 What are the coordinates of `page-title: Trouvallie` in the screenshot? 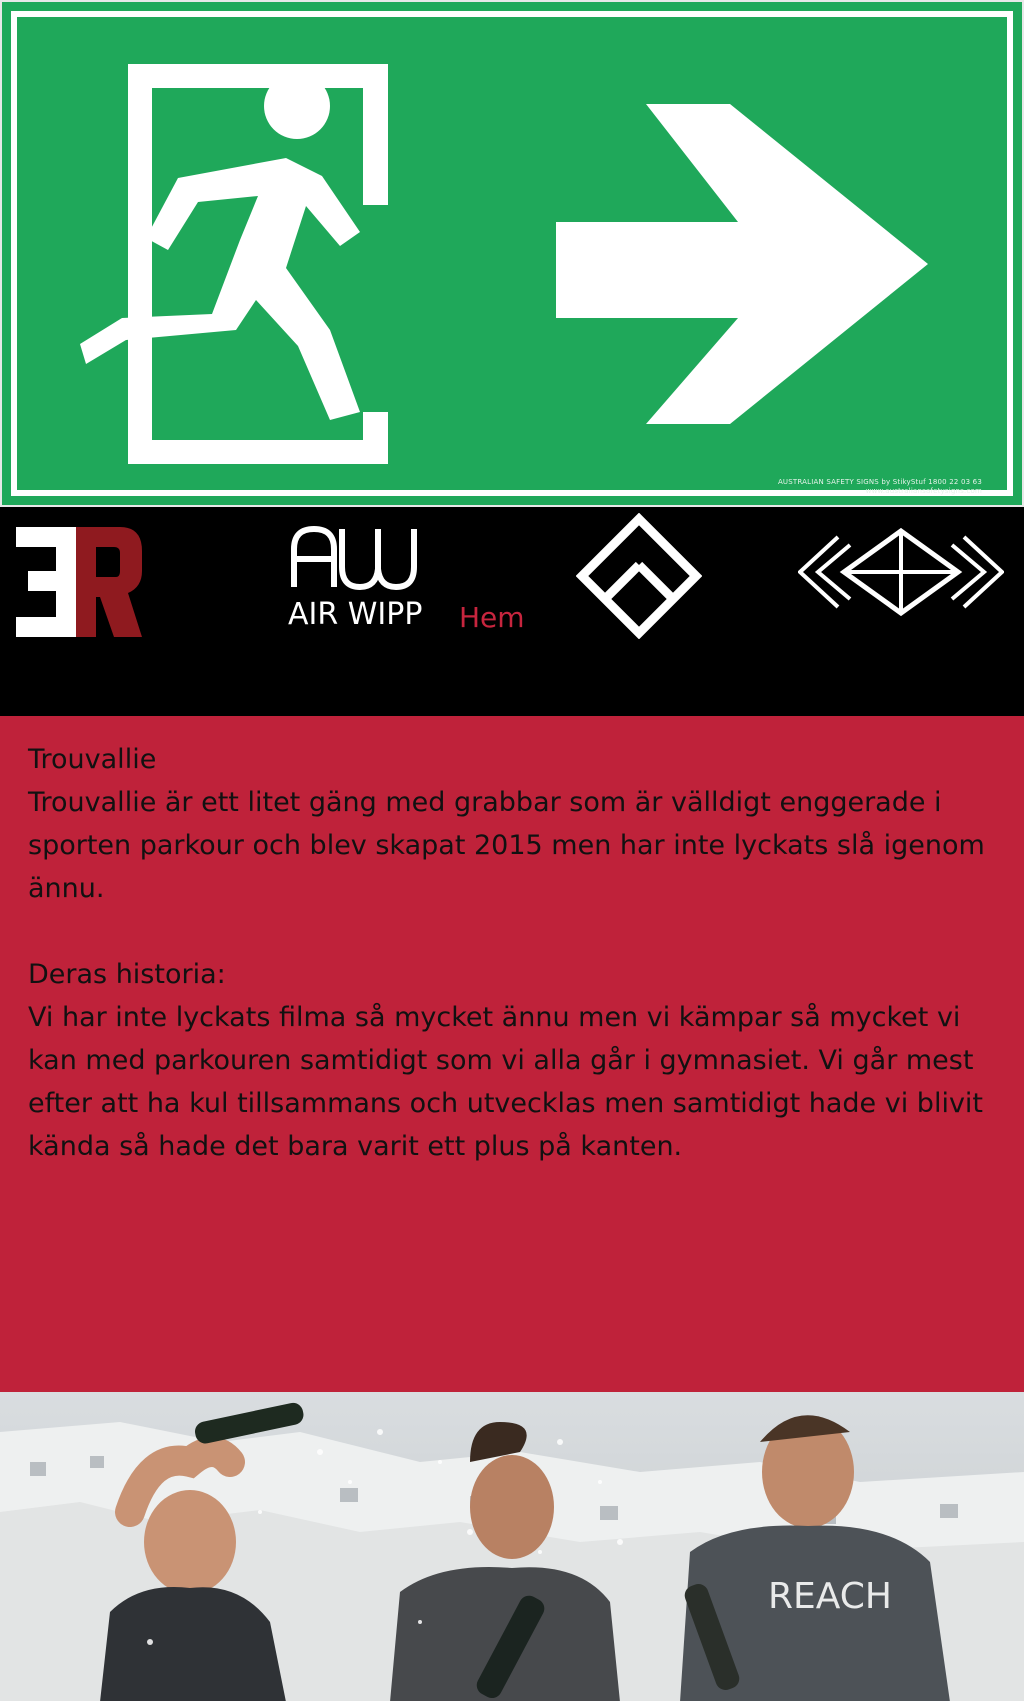 It's located at (92, 759).